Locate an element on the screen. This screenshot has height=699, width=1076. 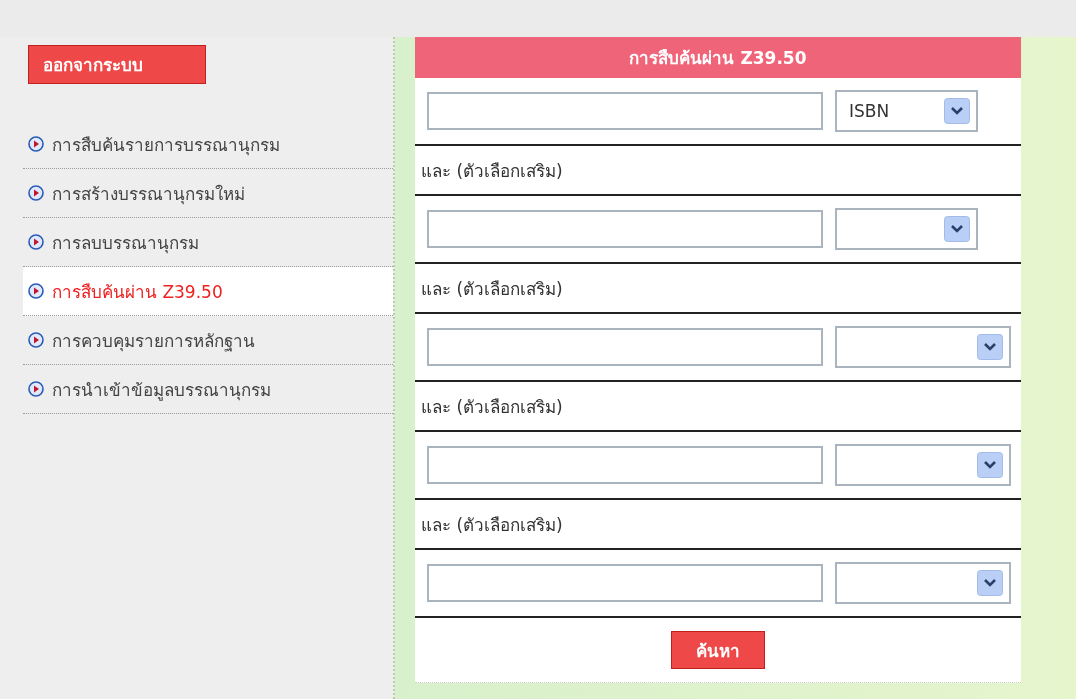
menu-item-label: การลบบรรณานุกรม is located at coordinates (125, 243).